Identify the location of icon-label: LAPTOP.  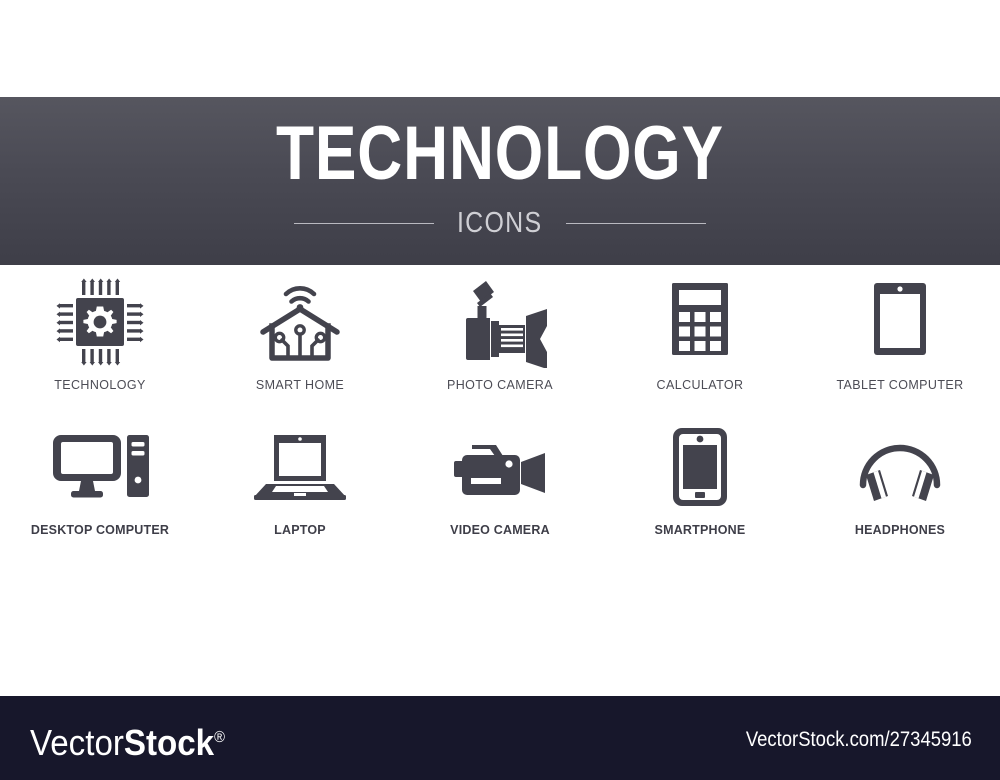
(300, 530).